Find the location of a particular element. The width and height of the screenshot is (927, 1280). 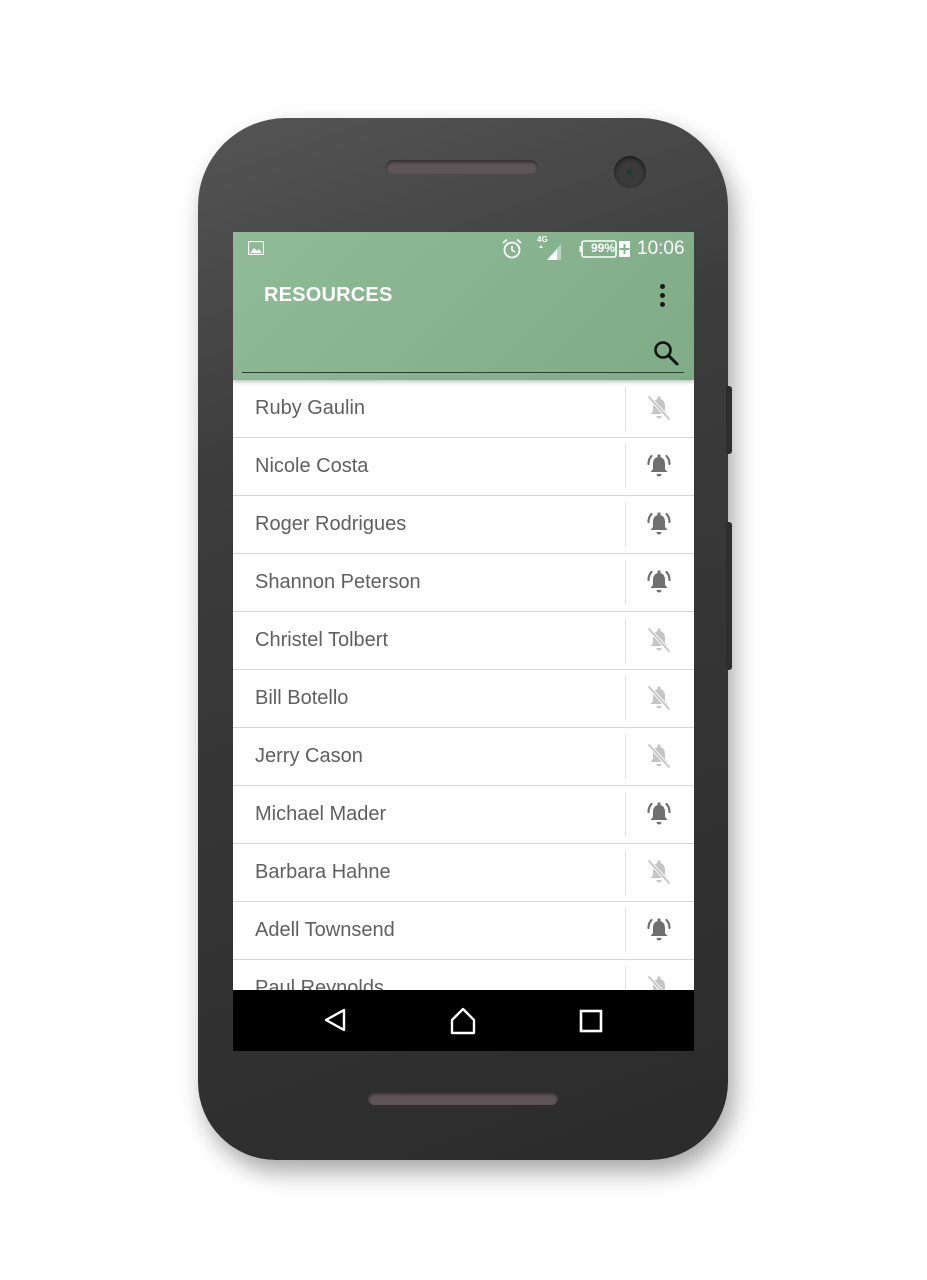

home-icon is located at coordinates (463, 1021).